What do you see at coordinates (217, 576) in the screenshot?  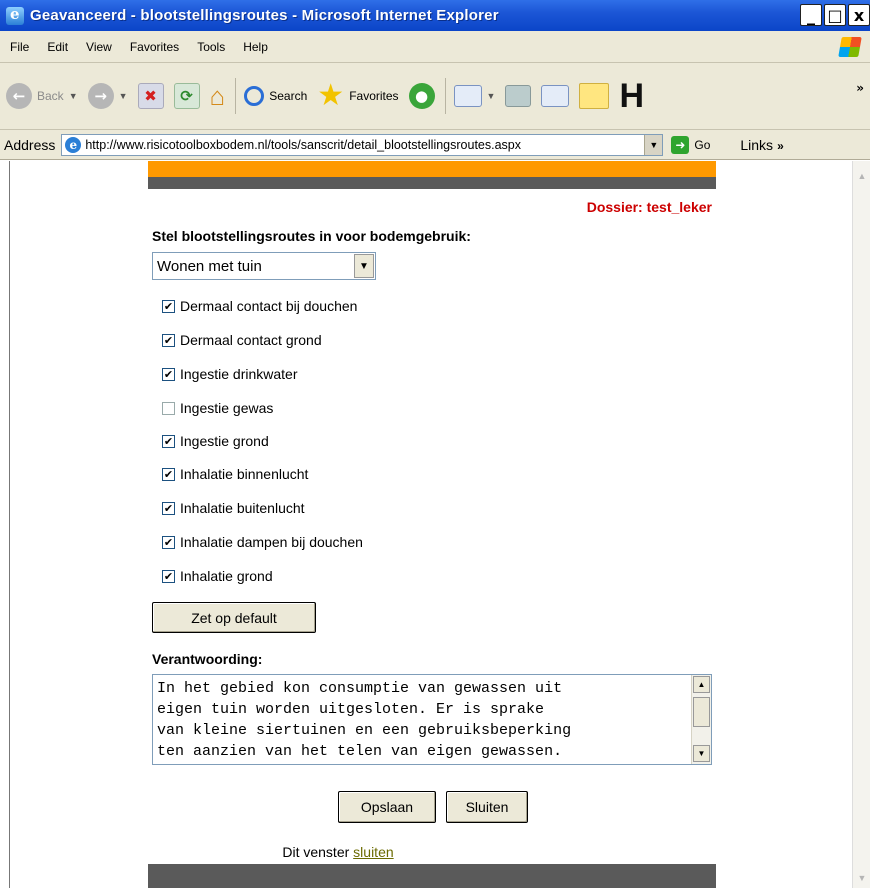 I see `route-row-inhalatie-grond: ✔ Inhalatie grond` at bounding box center [217, 576].